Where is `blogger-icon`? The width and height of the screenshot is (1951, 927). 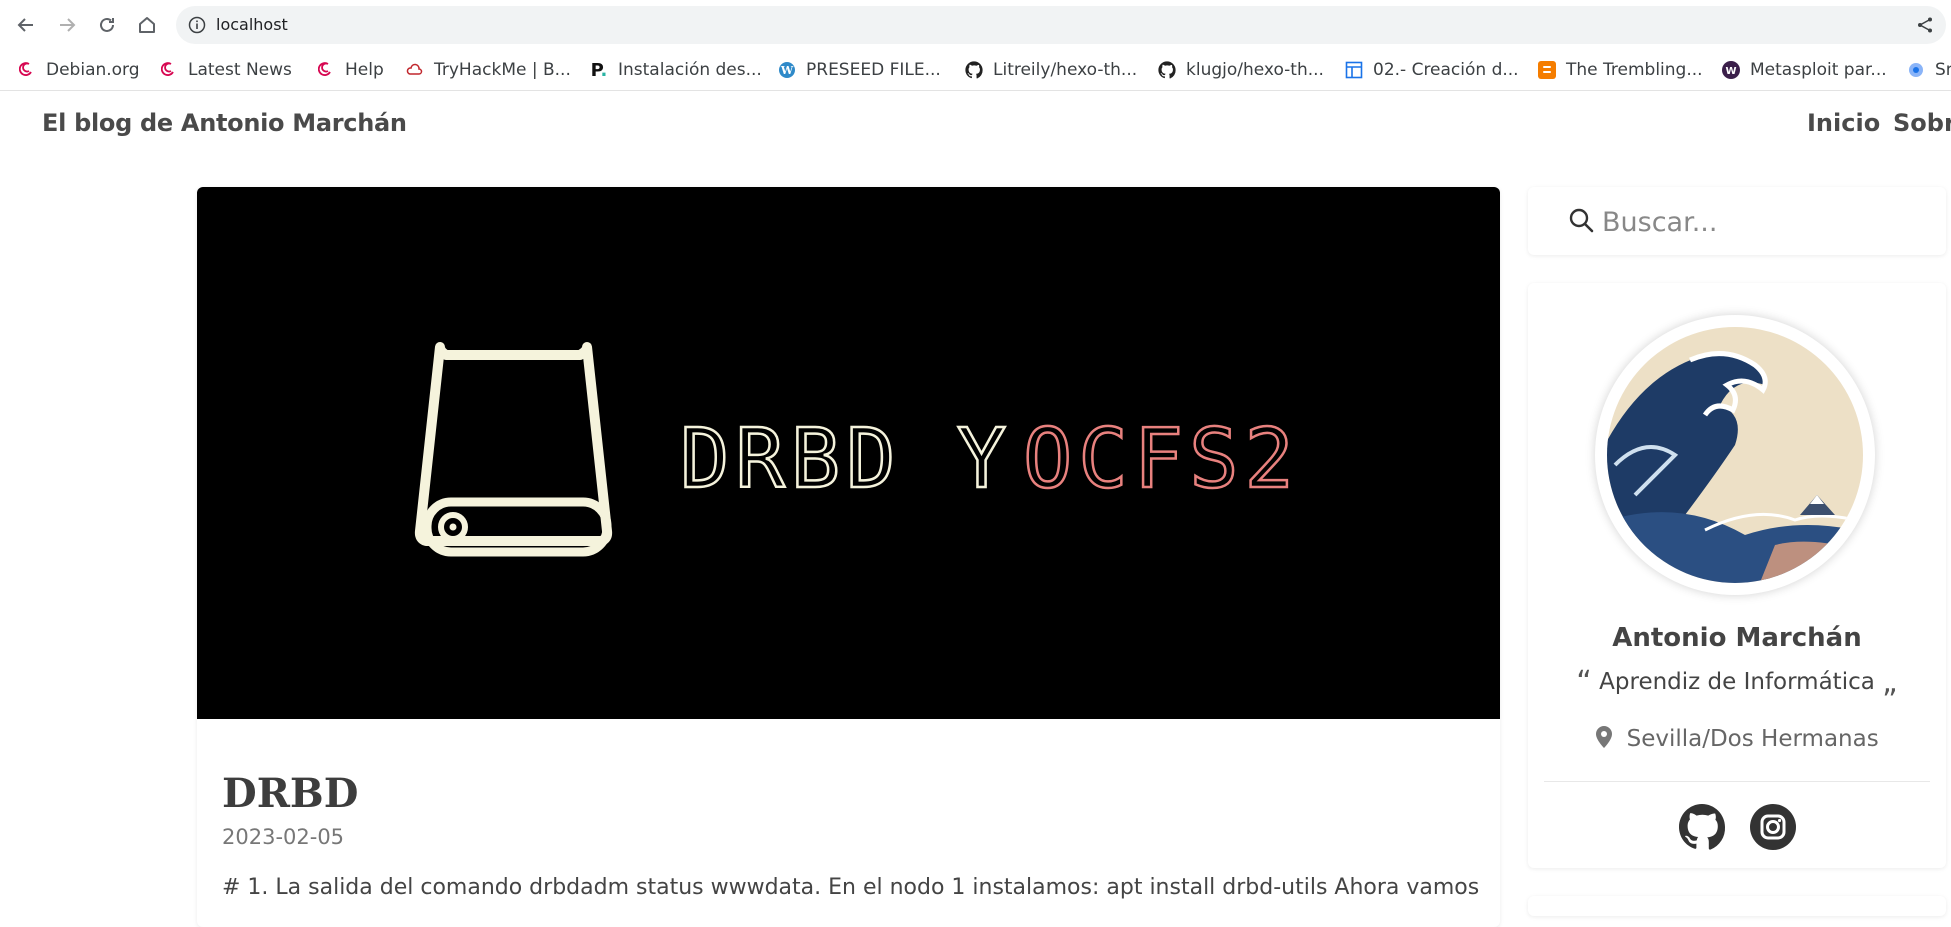 blogger-icon is located at coordinates (1547, 70).